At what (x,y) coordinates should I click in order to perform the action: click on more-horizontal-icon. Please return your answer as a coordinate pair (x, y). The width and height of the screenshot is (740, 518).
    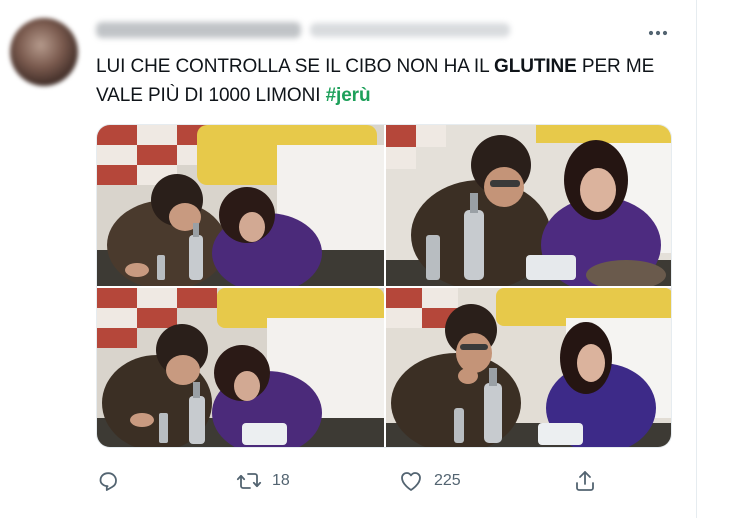
    Looking at the image, I should click on (658, 33).